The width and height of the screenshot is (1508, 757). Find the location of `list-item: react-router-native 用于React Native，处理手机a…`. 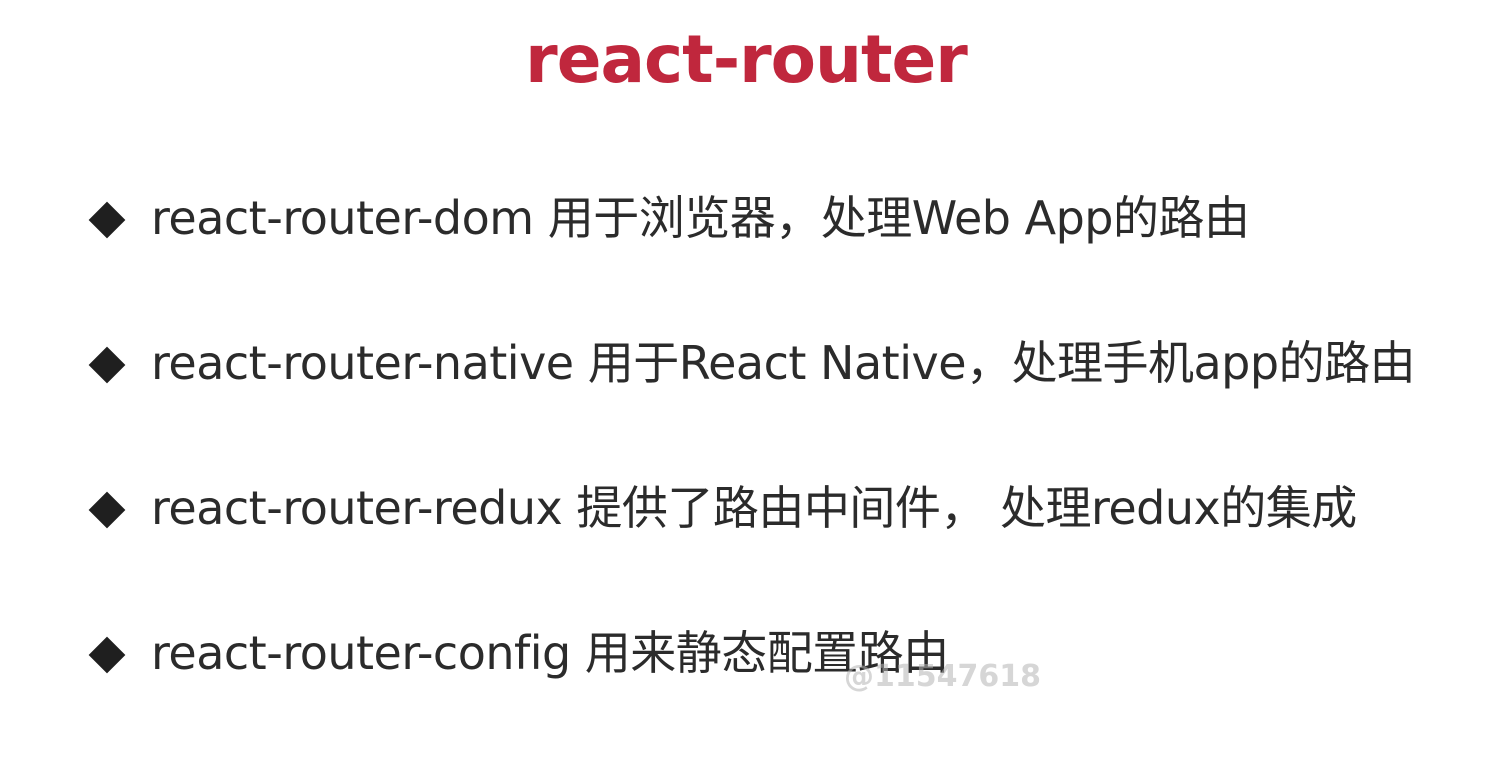

list-item: react-router-native 用于React Native，处理手机a… is located at coordinates (788, 363).